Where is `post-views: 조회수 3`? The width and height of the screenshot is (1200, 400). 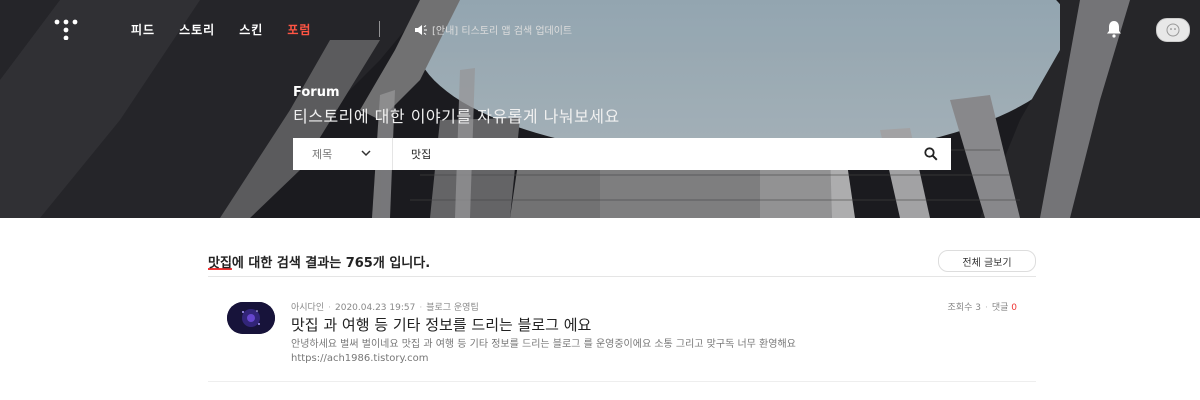
post-views: 조회수 3 is located at coordinates (964, 308).